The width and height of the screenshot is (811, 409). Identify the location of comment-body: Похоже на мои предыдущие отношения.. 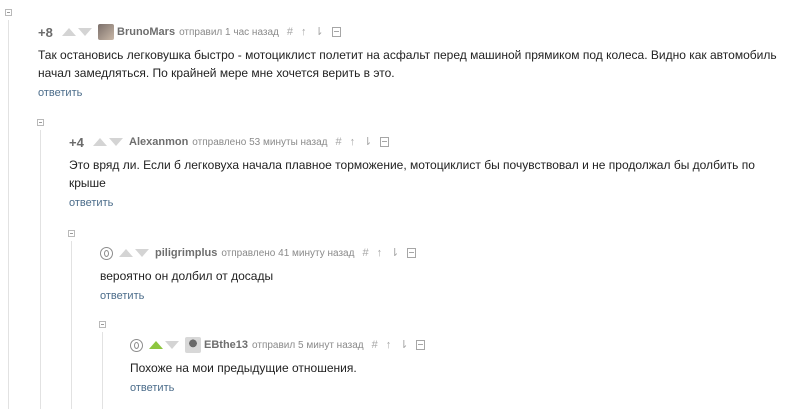
(243, 368).